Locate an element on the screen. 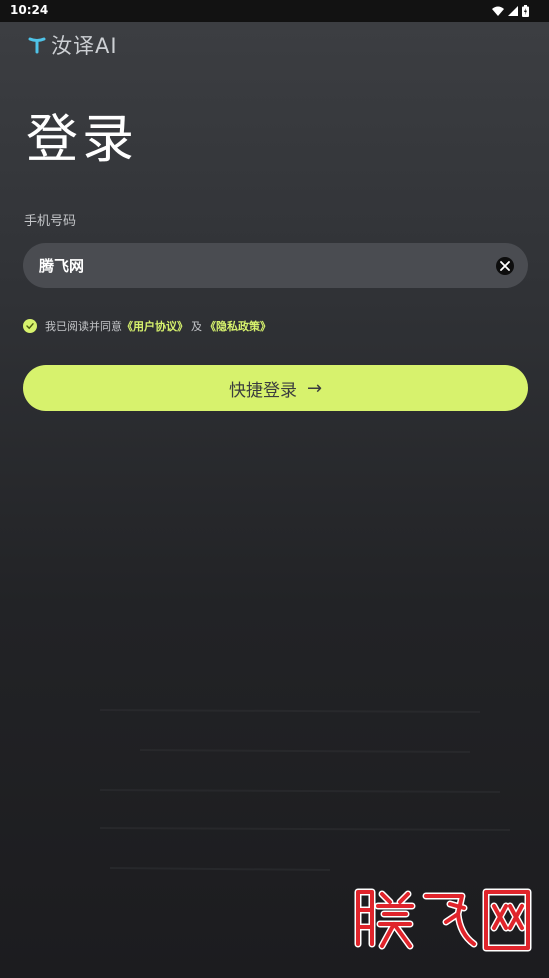  check-icon is located at coordinates (30, 326).